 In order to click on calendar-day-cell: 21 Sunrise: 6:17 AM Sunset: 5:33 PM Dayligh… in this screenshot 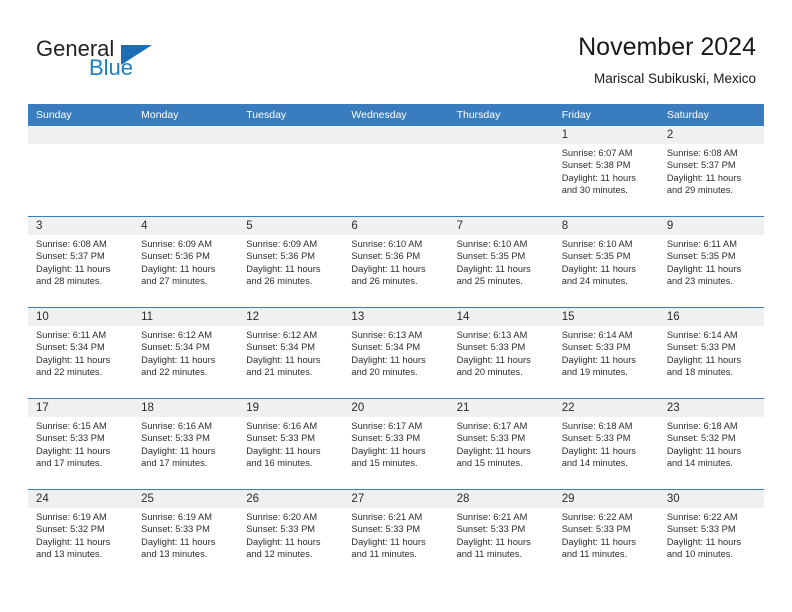, I will do `click(501, 444)`.